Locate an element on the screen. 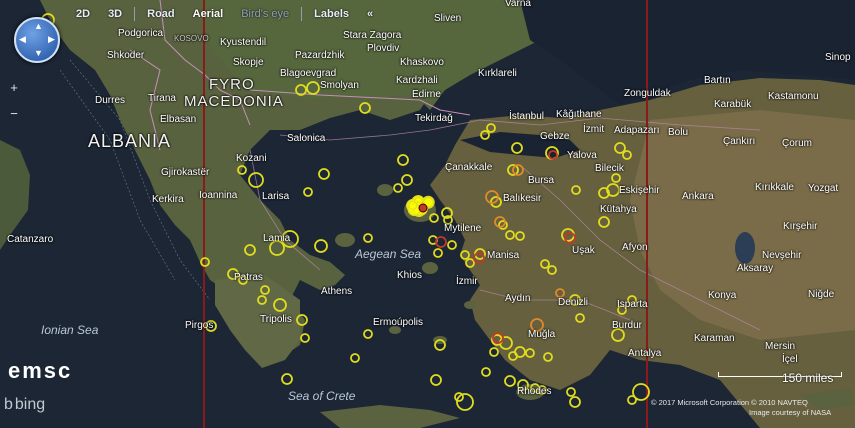 The height and width of the screenshot is (428, 855). road-view-button: Road is located at coordinates (161, 14).